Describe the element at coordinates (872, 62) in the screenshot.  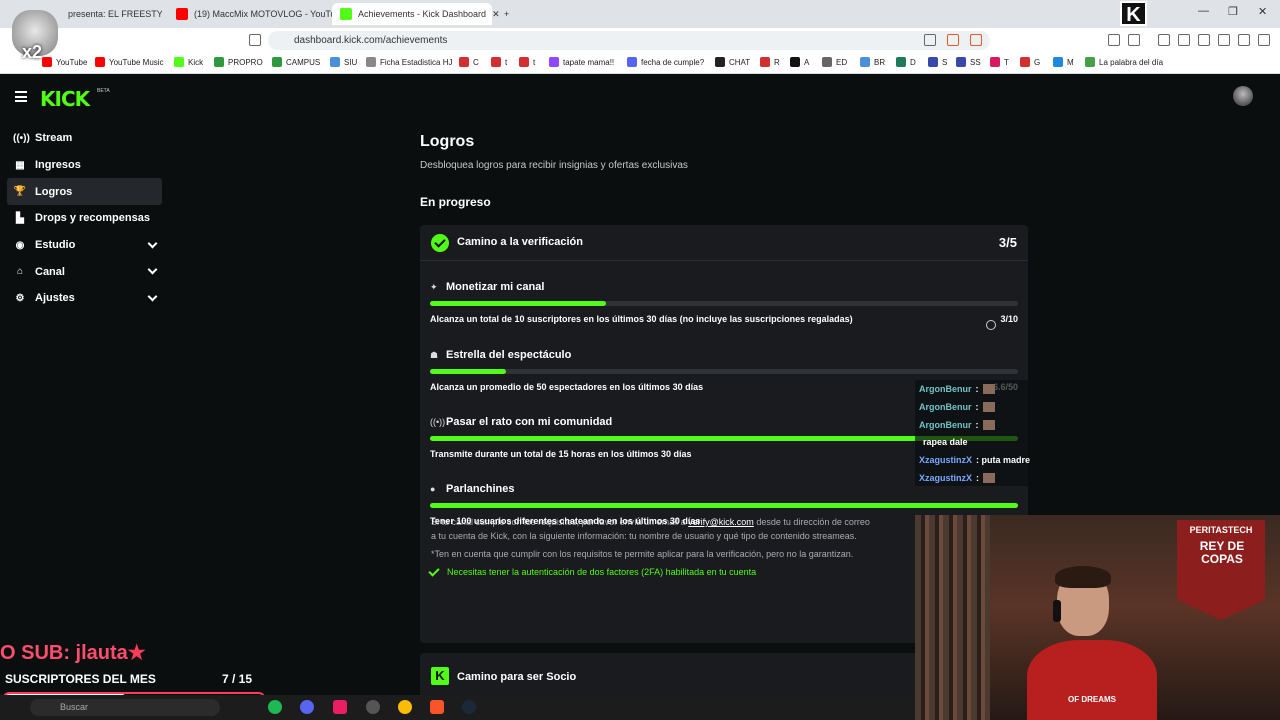
I see `bookmark-item: BR` at that location.